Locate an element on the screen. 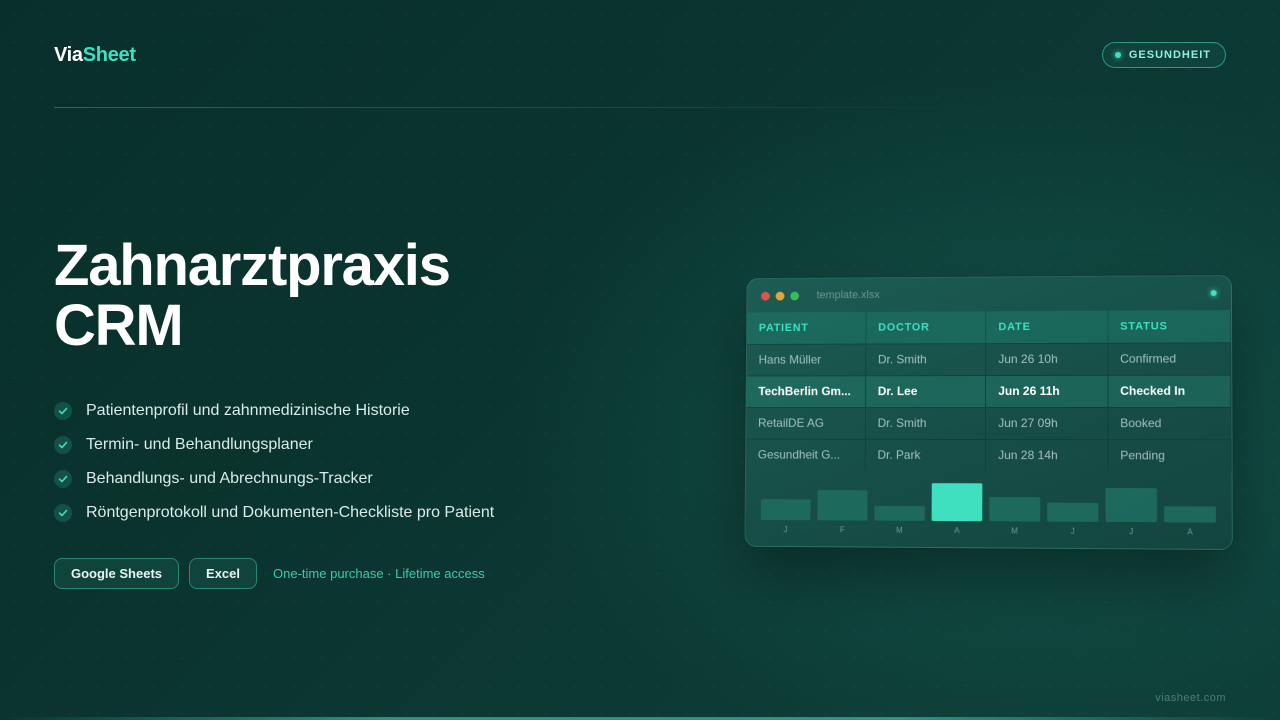 The width and height of the screenshot is (1280, 720). footer-url: viasheet.com is located at coordinates (1190, 698).